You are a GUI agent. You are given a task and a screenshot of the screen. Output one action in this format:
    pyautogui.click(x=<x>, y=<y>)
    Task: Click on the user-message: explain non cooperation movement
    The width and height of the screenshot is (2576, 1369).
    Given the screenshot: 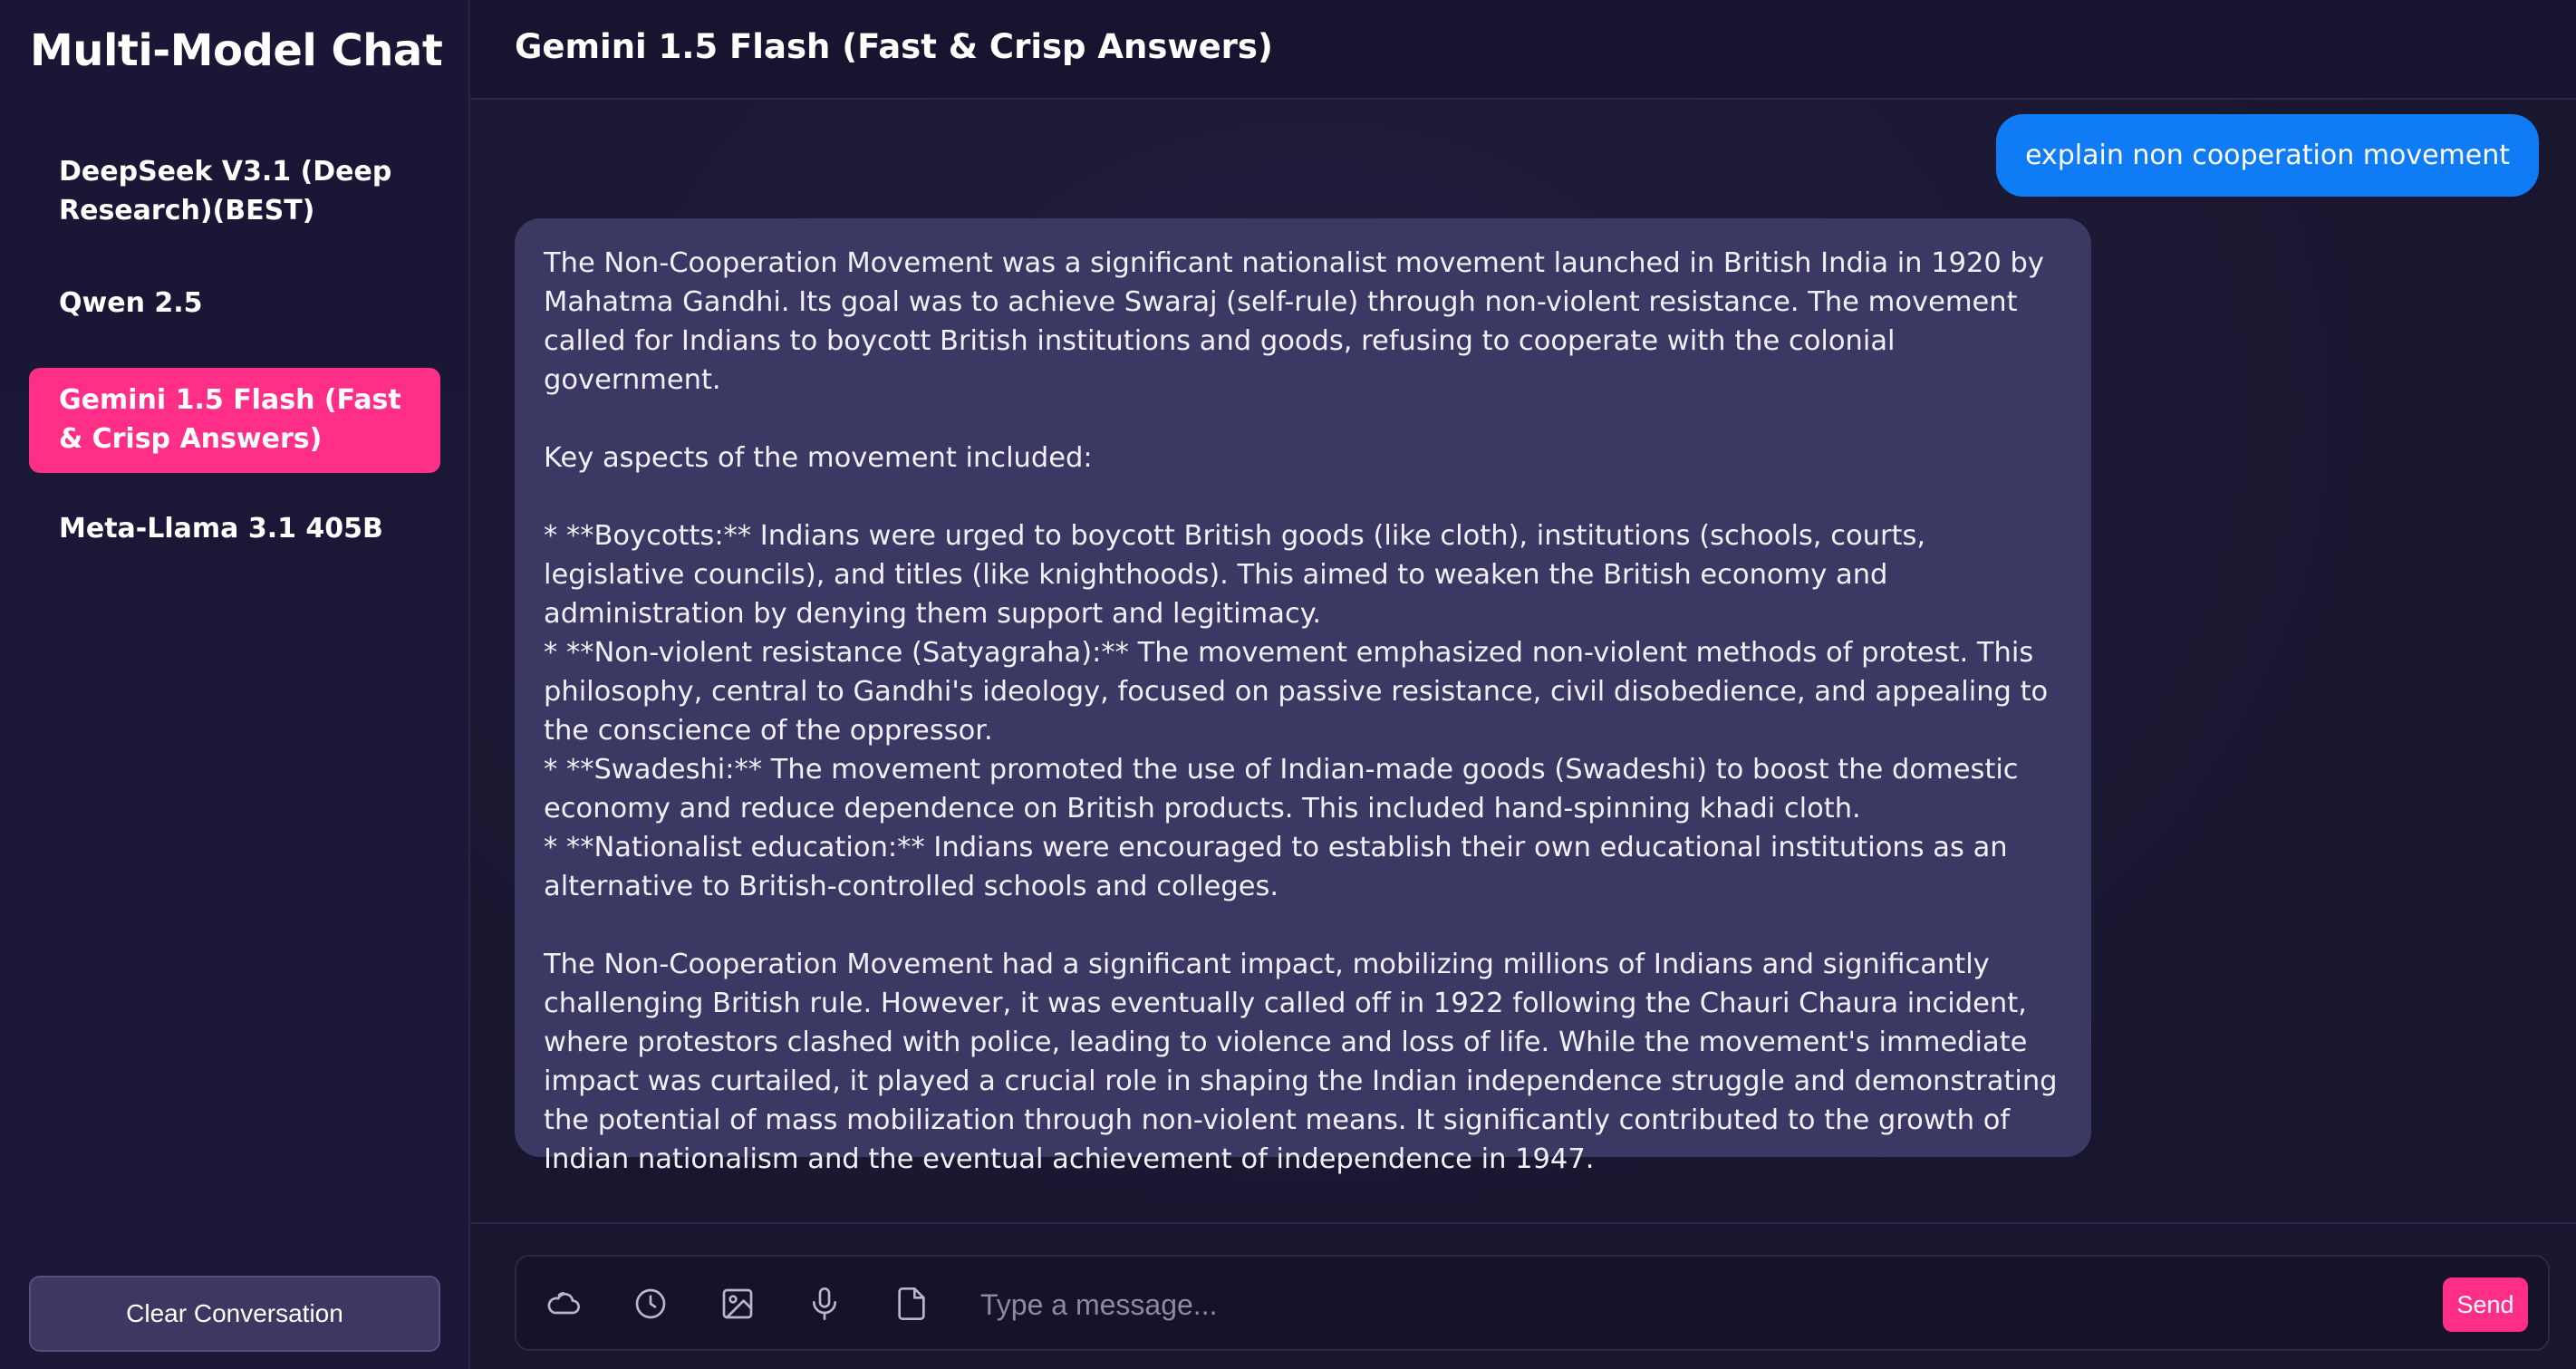 What is the action you would take?
    pyautogui.click(x=2267, y=155)
    